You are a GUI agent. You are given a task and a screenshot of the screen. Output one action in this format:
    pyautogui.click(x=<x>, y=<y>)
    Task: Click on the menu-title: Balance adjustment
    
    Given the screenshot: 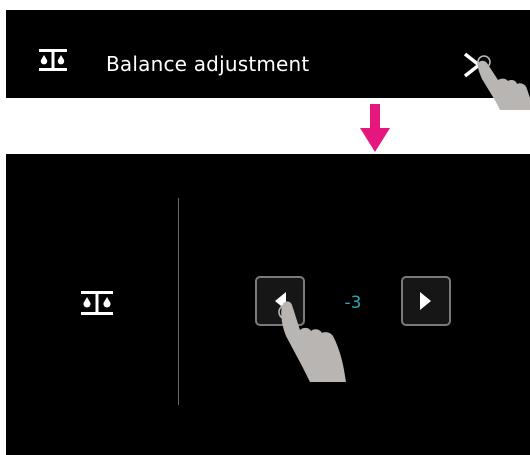 What is the action you would take?
    pyautogui.click(x=208, y=64)
    